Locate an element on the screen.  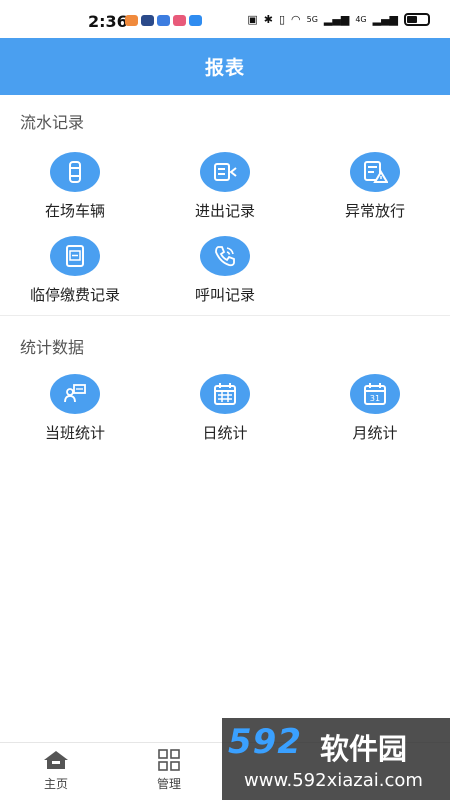
status-app-icons is located at coordinates (163, 20).